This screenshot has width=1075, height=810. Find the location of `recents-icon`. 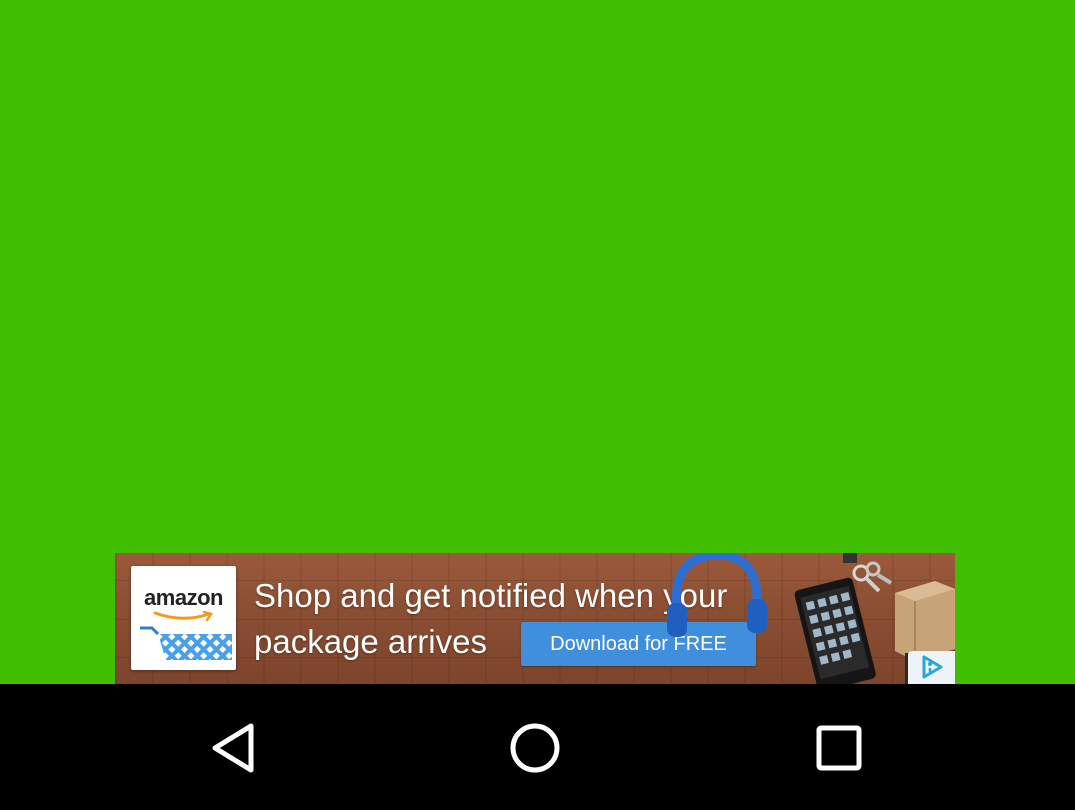

recents-icon is located at coordinates (839, 748).